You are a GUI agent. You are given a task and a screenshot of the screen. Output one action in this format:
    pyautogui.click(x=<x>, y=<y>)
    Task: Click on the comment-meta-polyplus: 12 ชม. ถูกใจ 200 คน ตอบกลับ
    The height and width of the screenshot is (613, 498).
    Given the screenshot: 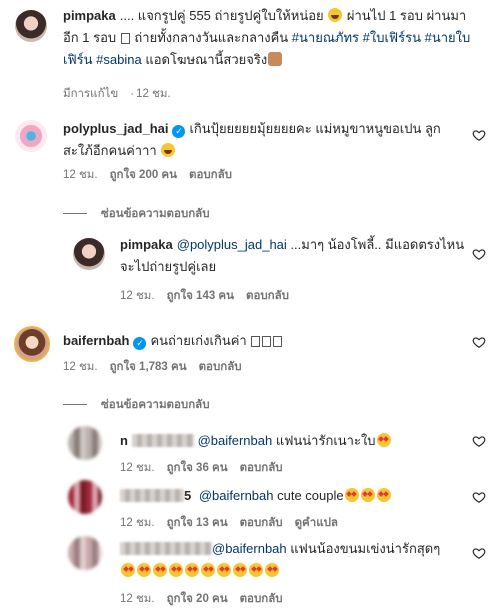 What is the action you would take?
    pyautogui.click(x=153, y=175)
    